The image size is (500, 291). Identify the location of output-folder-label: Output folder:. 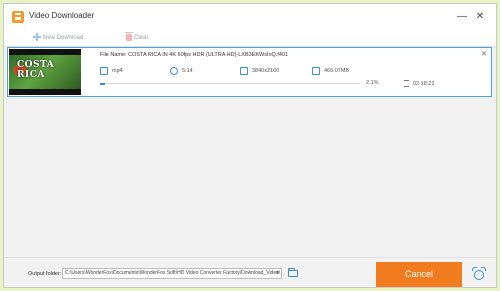
(45, 274).